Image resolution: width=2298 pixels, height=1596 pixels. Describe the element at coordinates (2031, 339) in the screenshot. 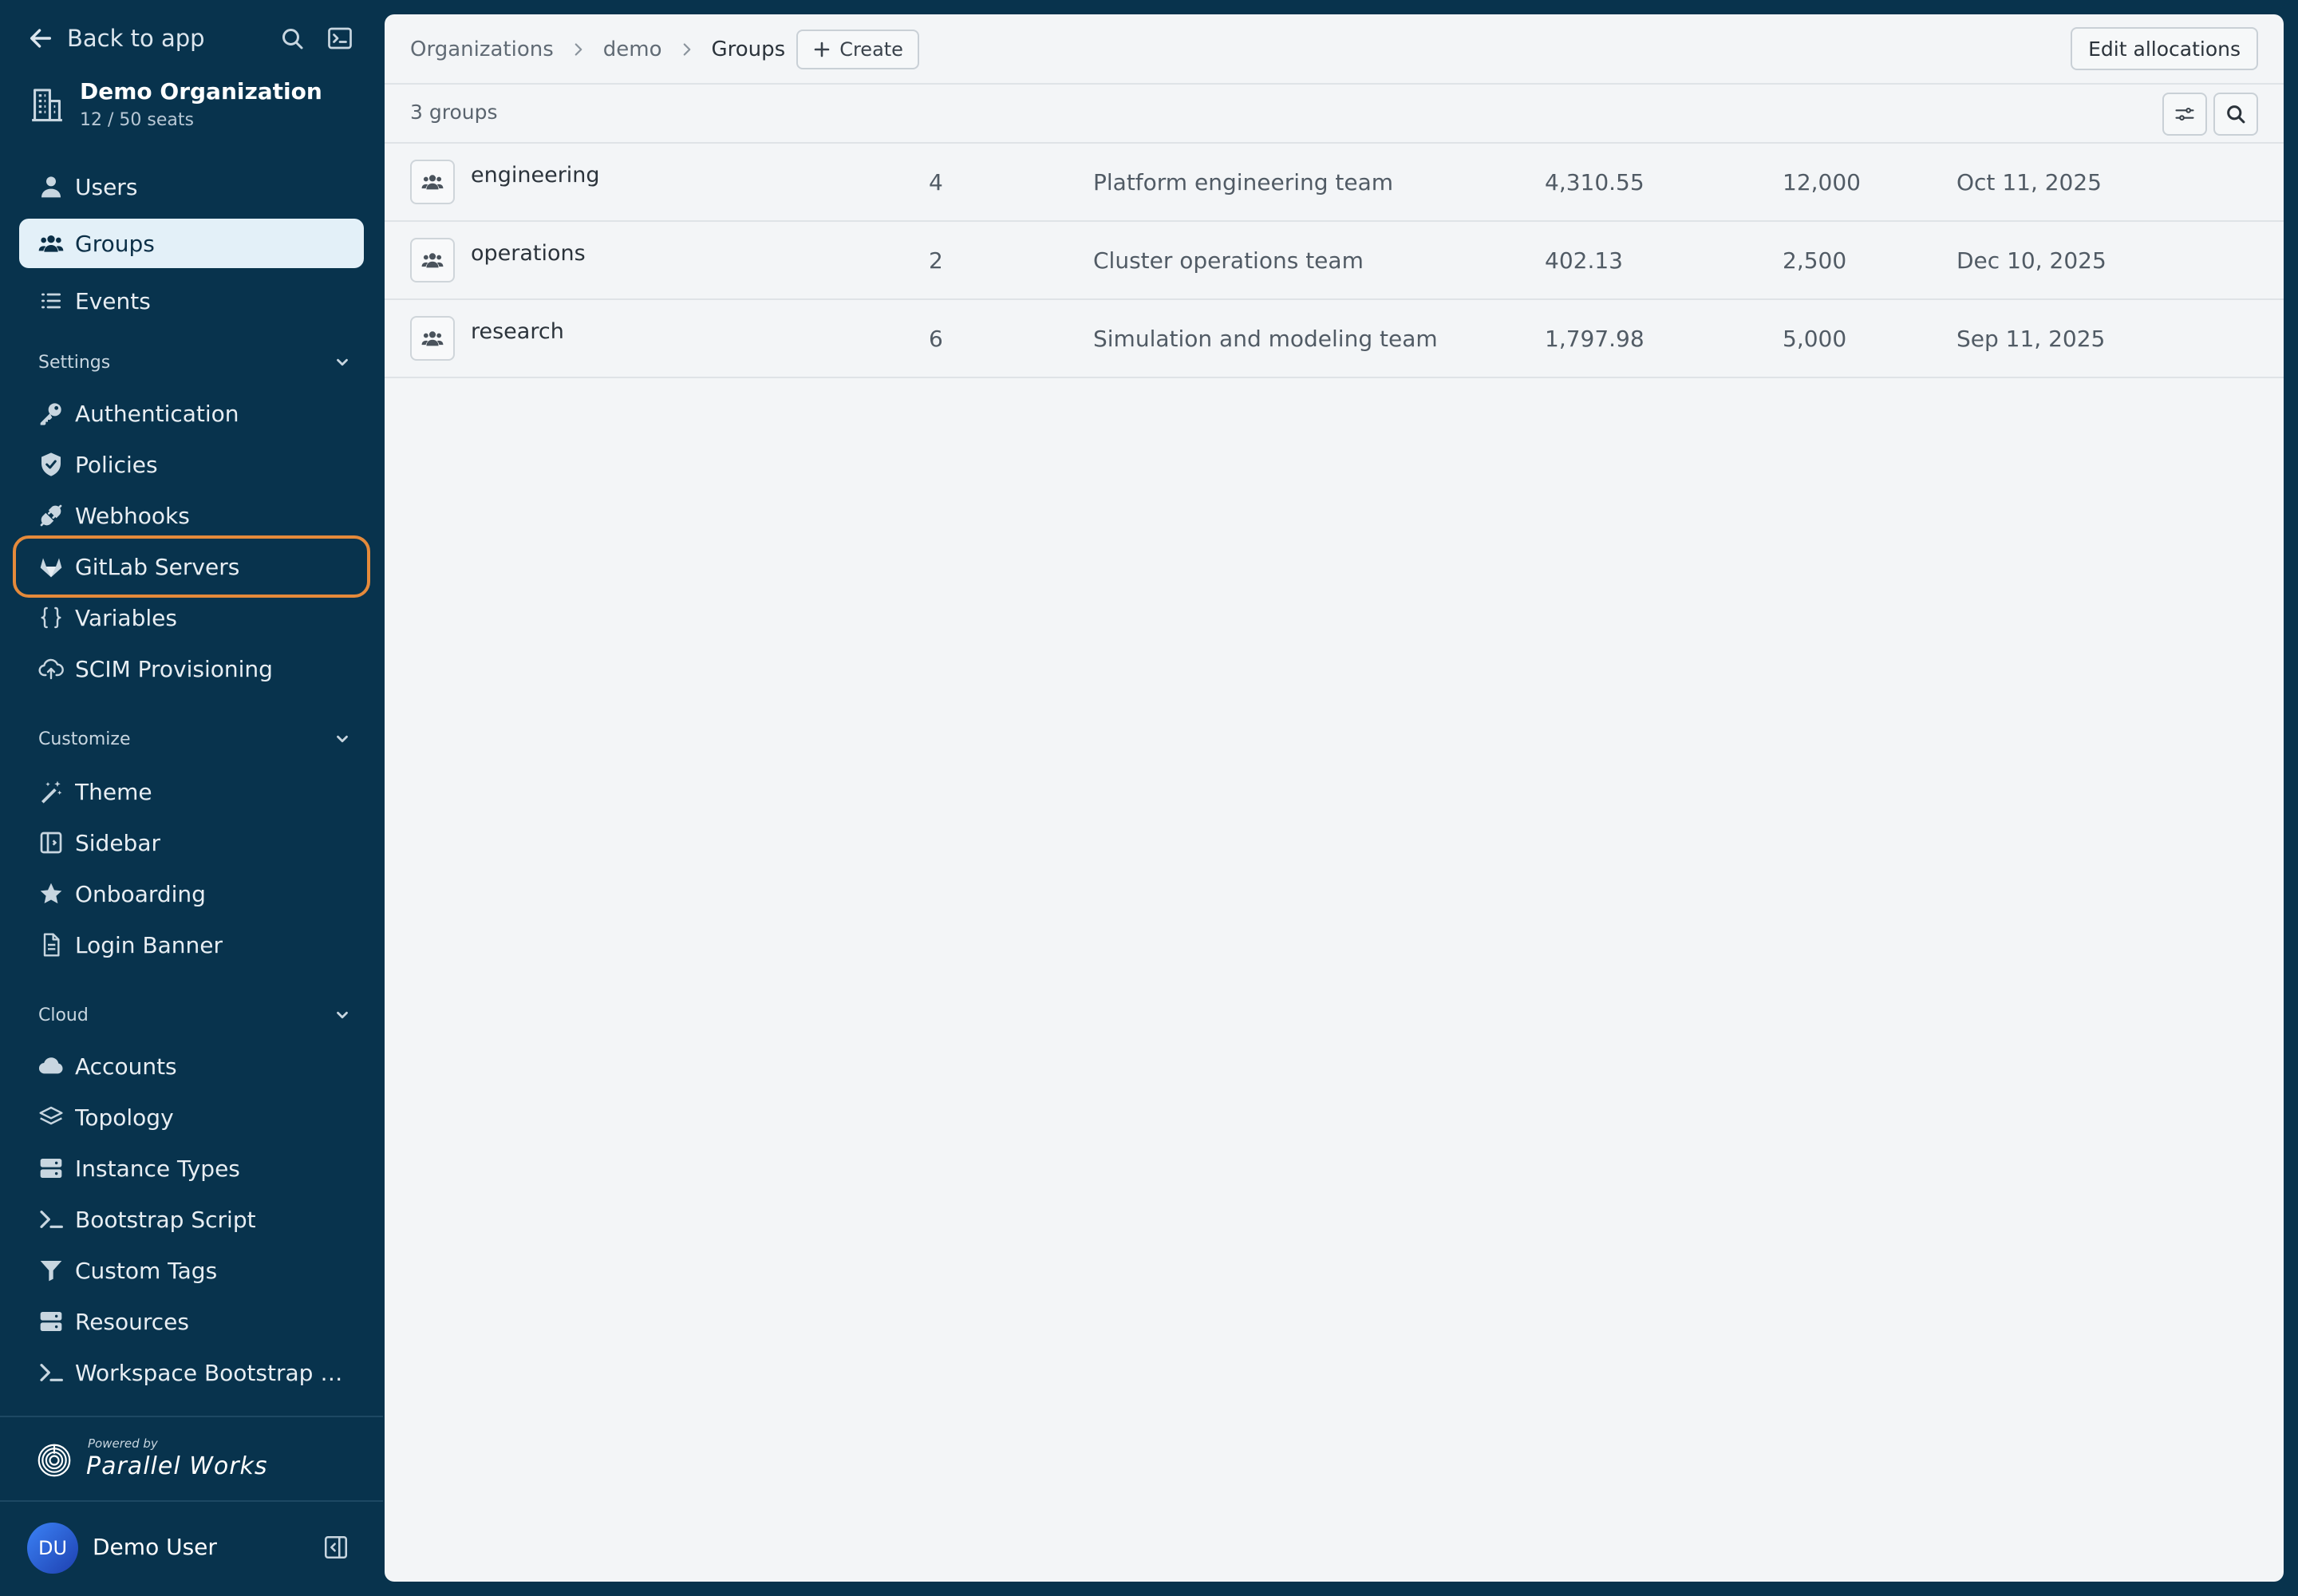

I see `group-date: Sep 11, 2025` at that location.